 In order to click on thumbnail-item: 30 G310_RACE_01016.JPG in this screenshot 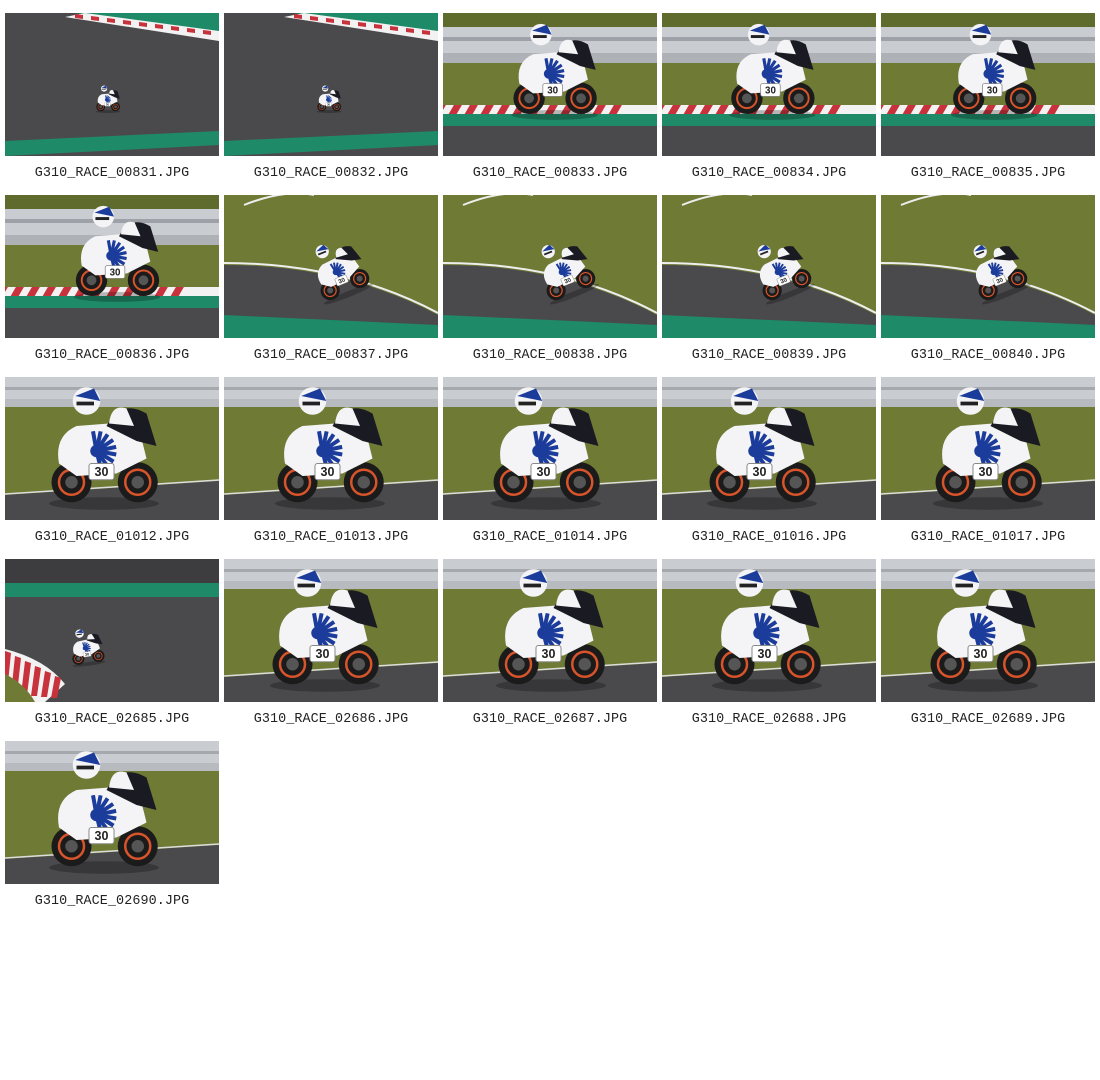, I will do `click(769, 468)`.